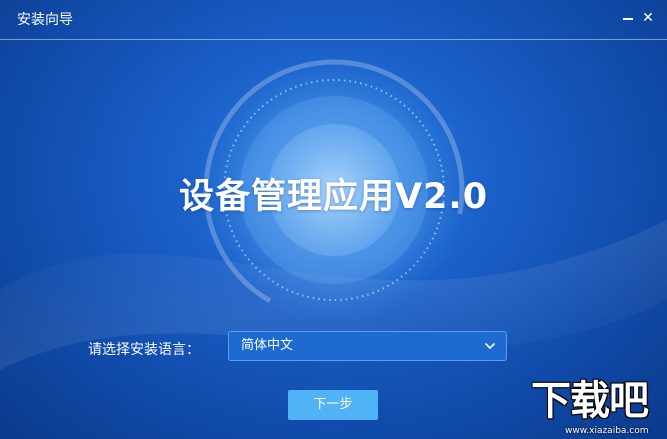 Image resolution: width=667 pixels, height=439 pixels. I want to click on close-button: ✕, so click(648, 18).